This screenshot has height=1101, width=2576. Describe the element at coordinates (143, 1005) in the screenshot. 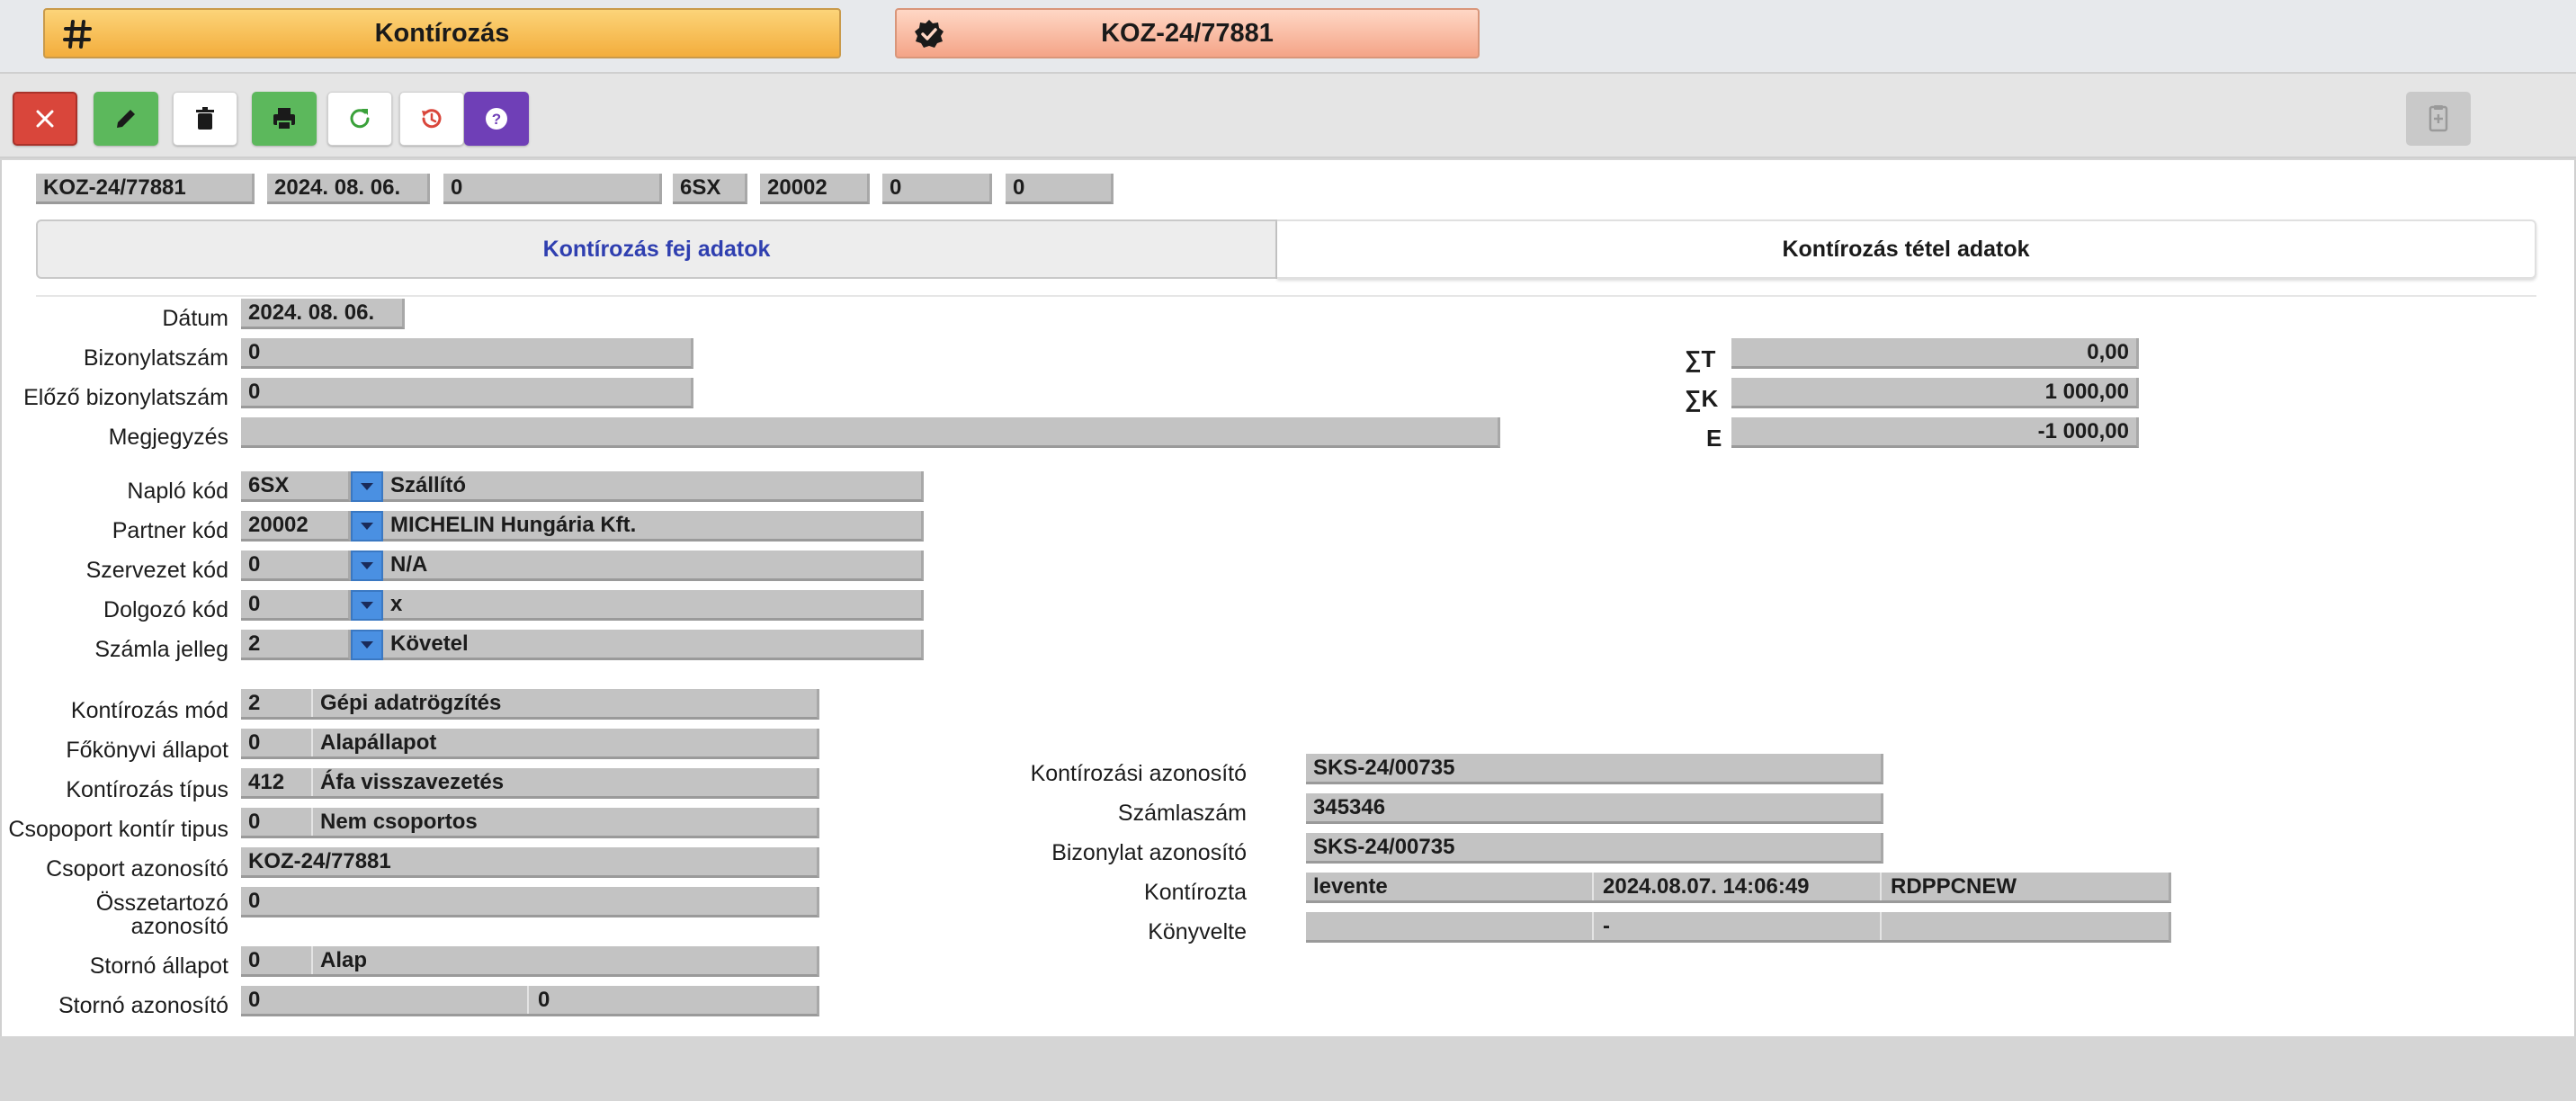

I see `storno-azon-label: Stornó azonosító` at that location.